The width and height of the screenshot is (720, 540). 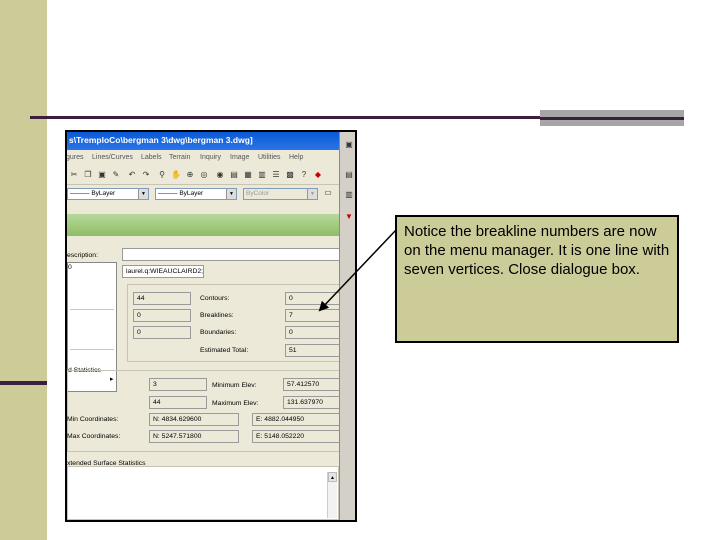 What do you see at coordinates (161, 140) in the screenshot?
I see `window-title: s\TremploCo\bergman 3\dwg\bergman 3.dwg]` at bounding box center [161, 140].